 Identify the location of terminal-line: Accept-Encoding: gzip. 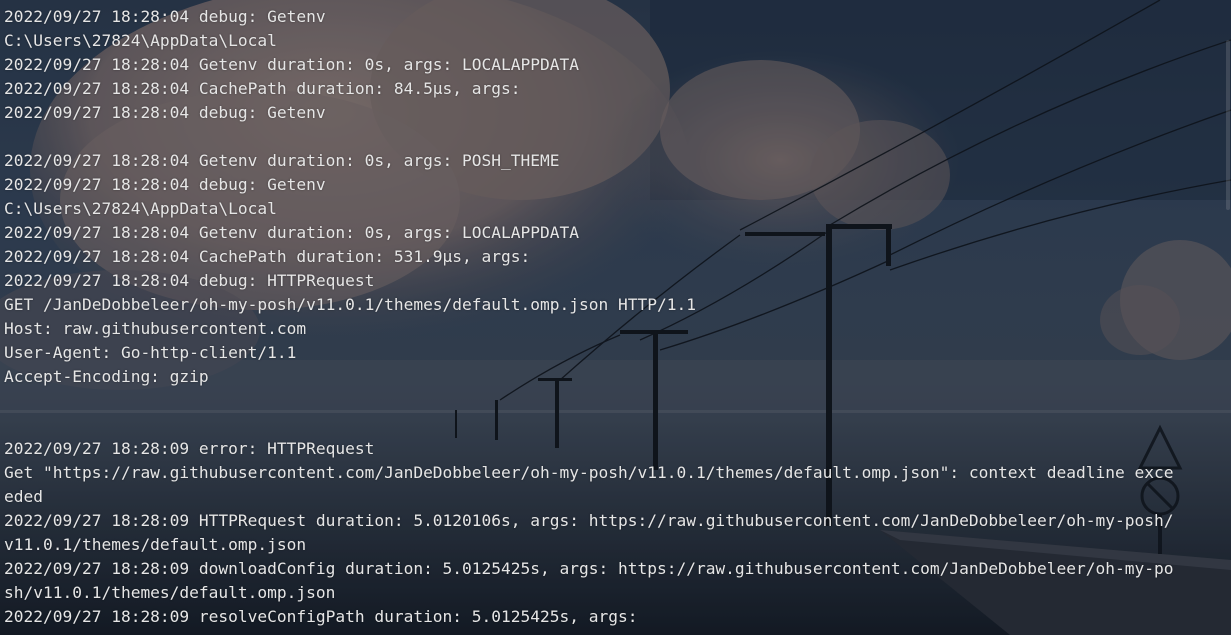
(106, 376).